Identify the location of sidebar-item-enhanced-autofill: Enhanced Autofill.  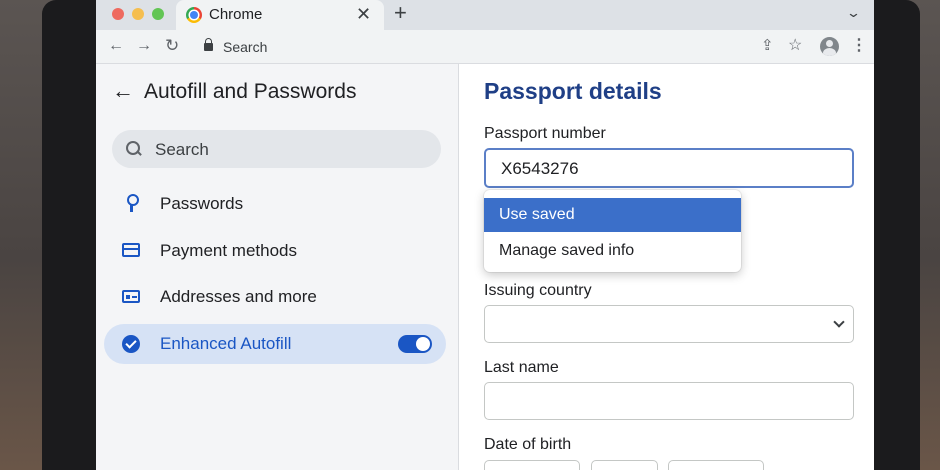
(275, 344).